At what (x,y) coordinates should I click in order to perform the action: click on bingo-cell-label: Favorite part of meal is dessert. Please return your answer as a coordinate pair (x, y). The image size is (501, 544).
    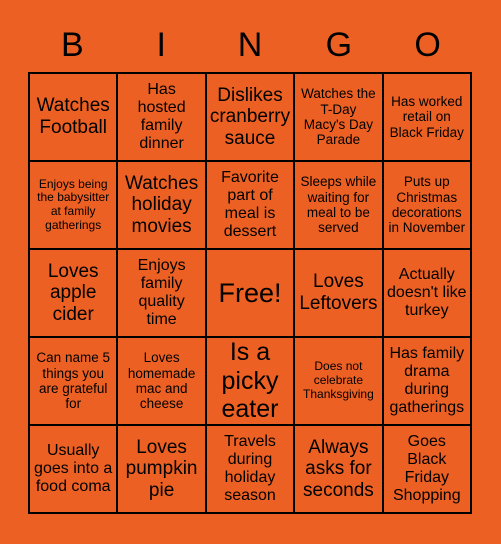
    Looking at the image, I should click on (250, 204).